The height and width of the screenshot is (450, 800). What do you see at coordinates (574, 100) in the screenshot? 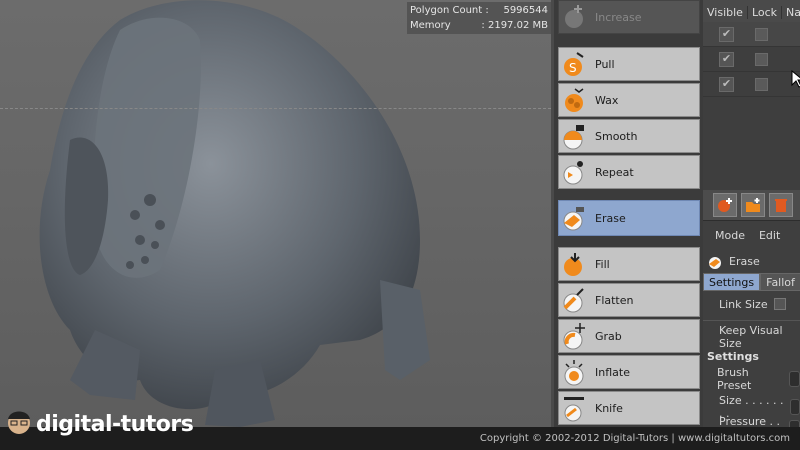
I see `wax-icon` at bounding box center [574, 100].